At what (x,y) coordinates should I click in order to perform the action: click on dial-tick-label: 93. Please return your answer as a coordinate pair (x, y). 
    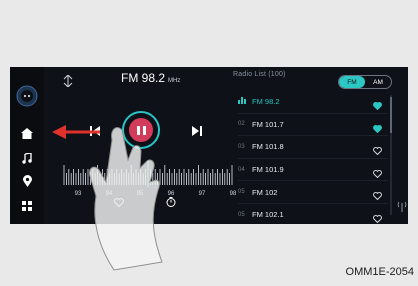
    Looking at the image, I should click on (78, 194).